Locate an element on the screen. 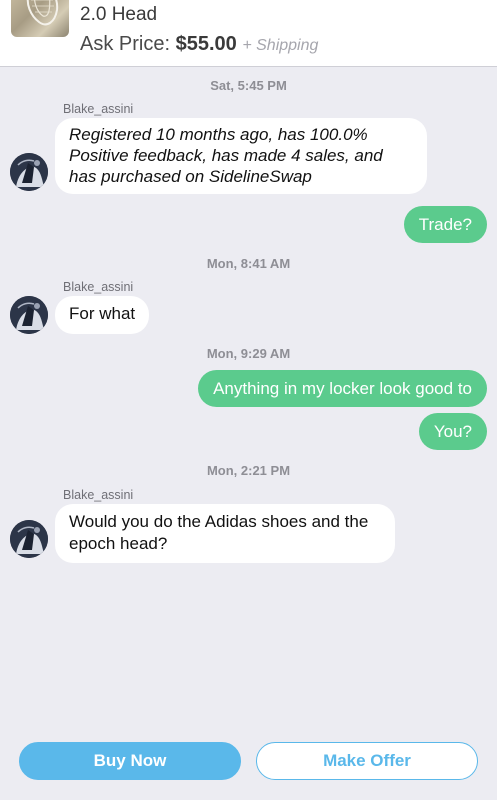 The height and width of the screenshot is (800, 497). ask-price-value: $55.00 is located at coordinates (206, 44).